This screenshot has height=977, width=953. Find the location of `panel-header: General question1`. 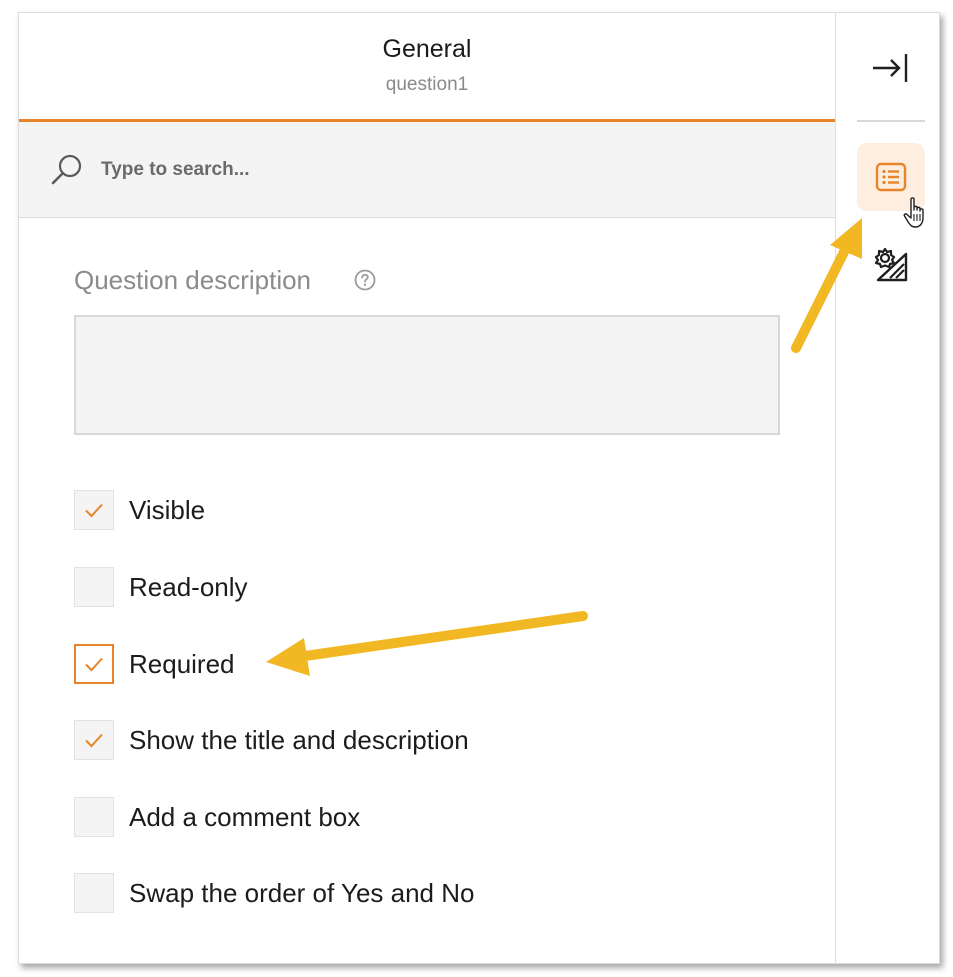

panel-header: General question1 is located at coordinates (427, 66).